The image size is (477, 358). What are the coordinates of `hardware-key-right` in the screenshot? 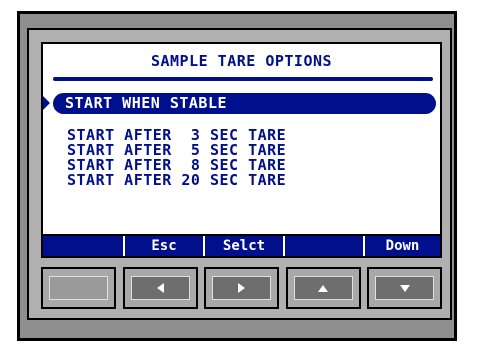 It's located at (241, 288).